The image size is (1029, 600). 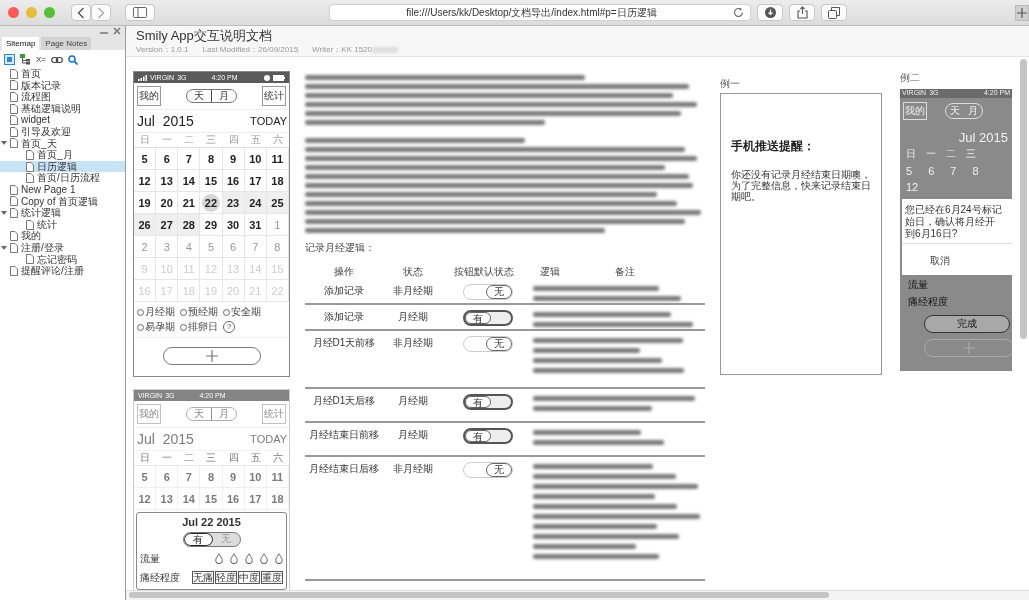 I want to click on sitemap-item: 流程图, so click(x=62, y=97).